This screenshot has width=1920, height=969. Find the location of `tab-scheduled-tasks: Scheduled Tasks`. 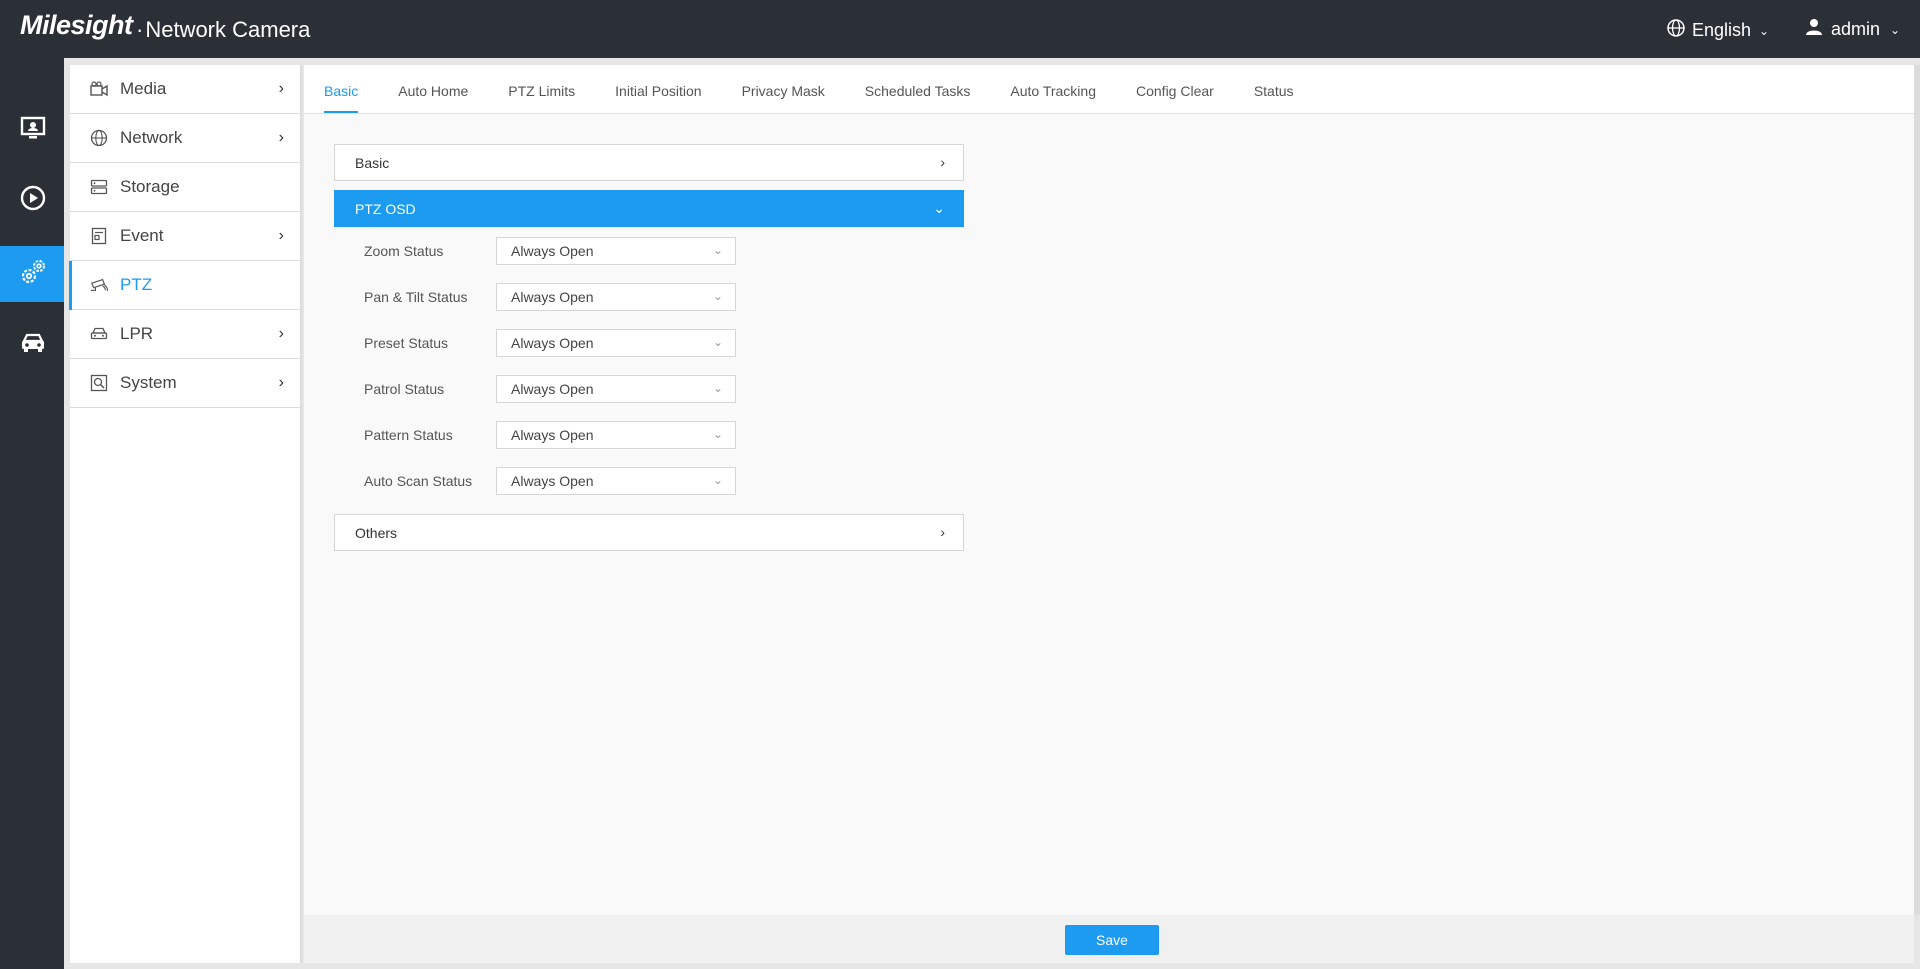

tab-scheduled-tasks: Scheduled Tasks is located at coordinates (918, 98).